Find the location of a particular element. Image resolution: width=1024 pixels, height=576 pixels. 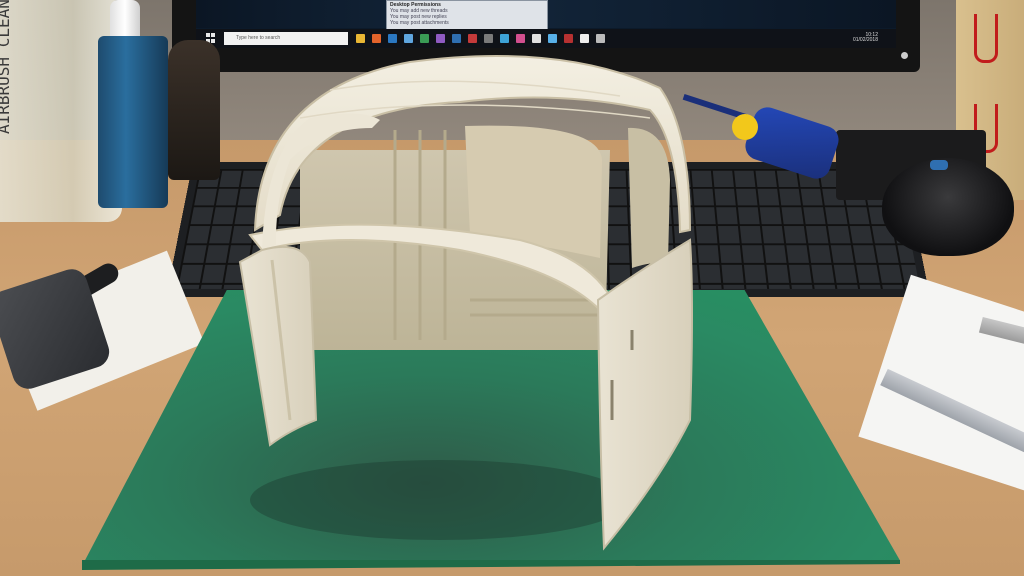

right-side-window is located at coordinates (649, 197).